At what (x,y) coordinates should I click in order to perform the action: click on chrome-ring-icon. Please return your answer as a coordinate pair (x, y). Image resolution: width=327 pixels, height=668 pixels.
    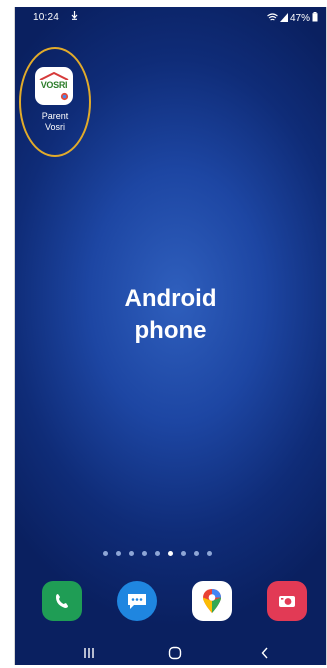
    Looking at the image, I should click on (64, 96).